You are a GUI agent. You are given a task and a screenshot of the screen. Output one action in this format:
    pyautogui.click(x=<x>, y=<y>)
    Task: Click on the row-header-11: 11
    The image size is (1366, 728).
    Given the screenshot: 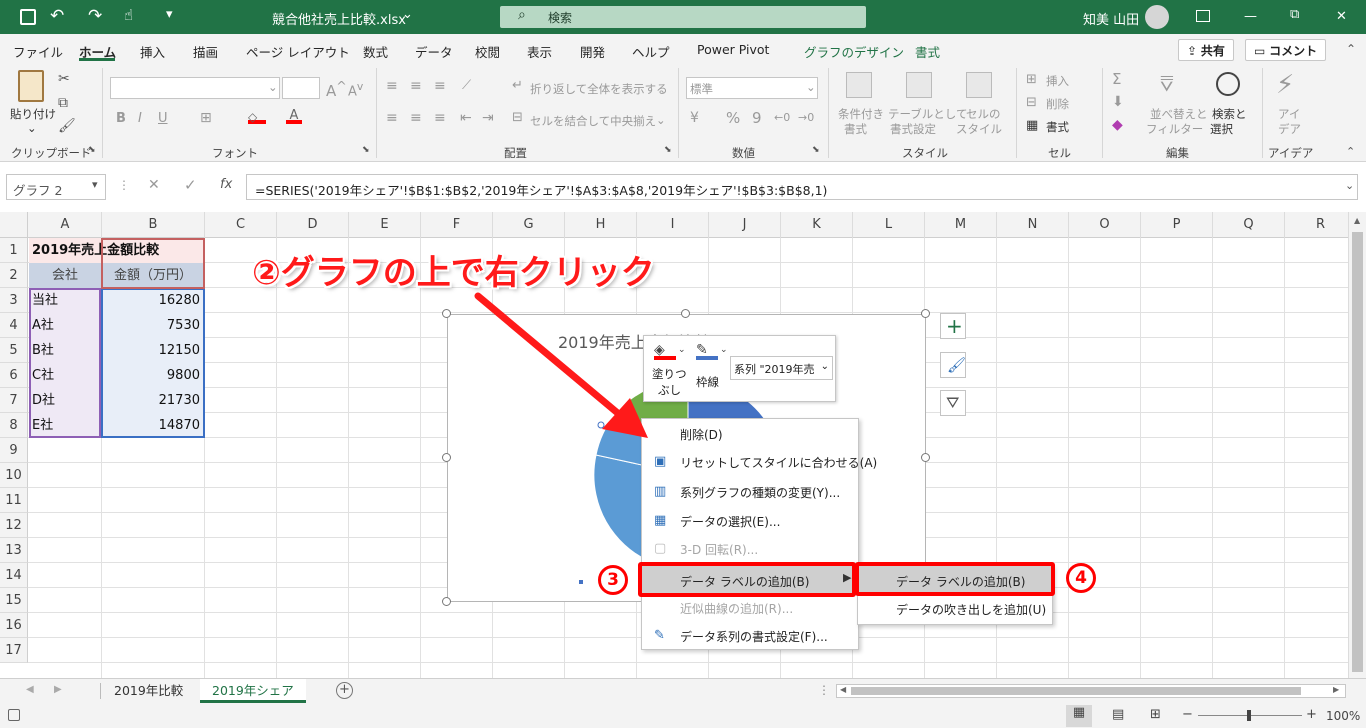 What is the action you would take?
    pyautogui.click(x=14, y=500)
    